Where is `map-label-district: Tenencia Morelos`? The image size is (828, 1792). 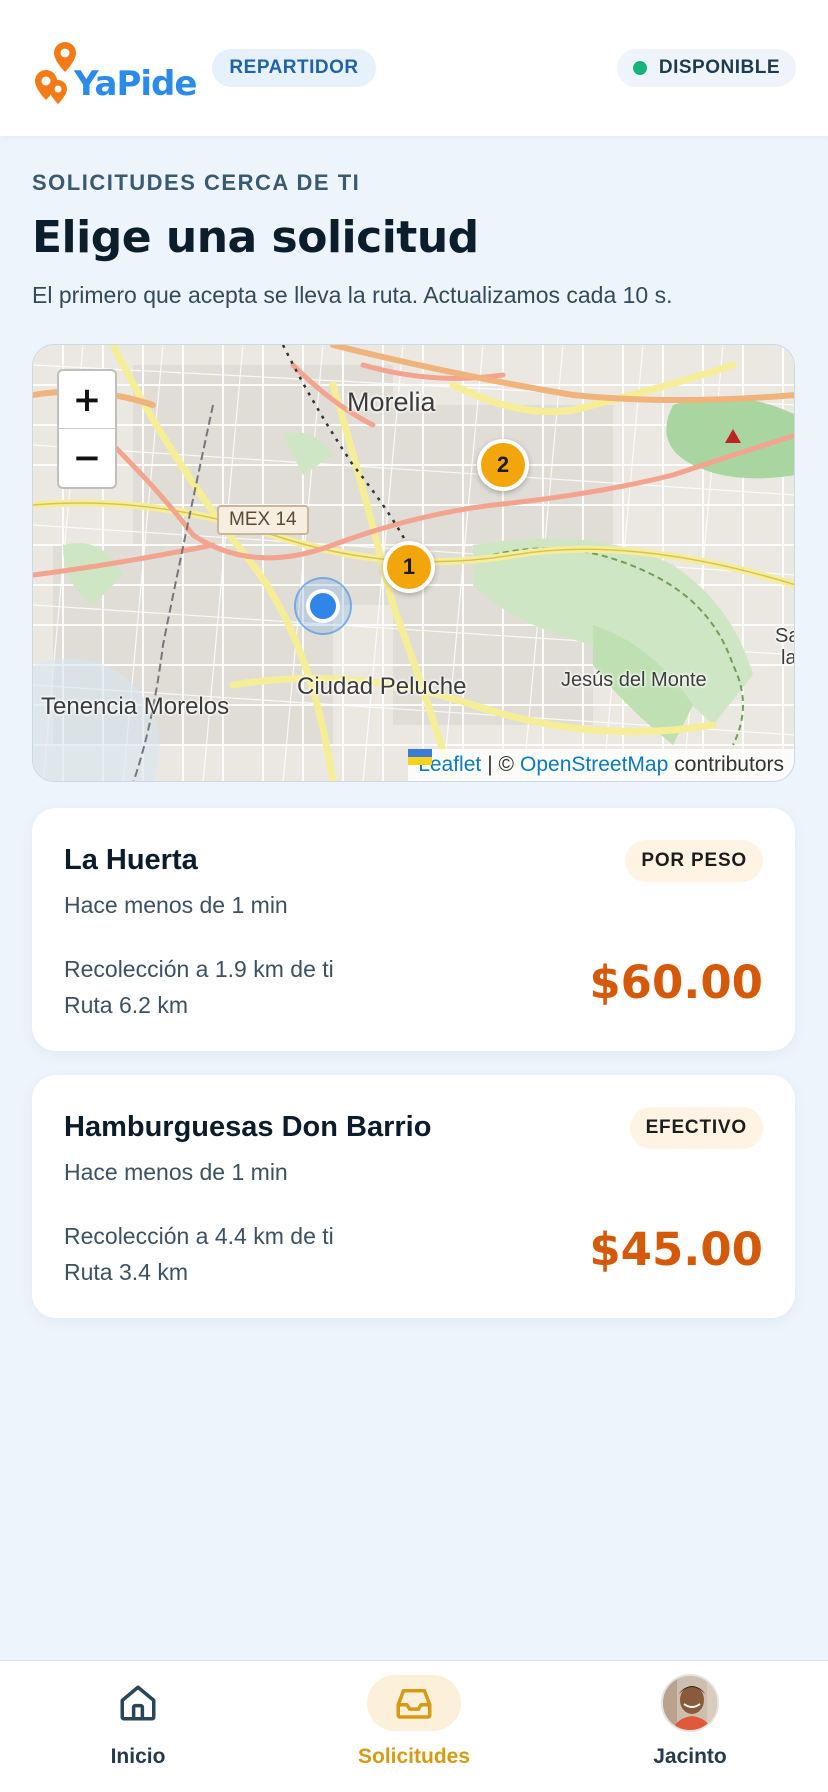 map-label-district: Tenencia Morelos is located at coordinates (135, 706).